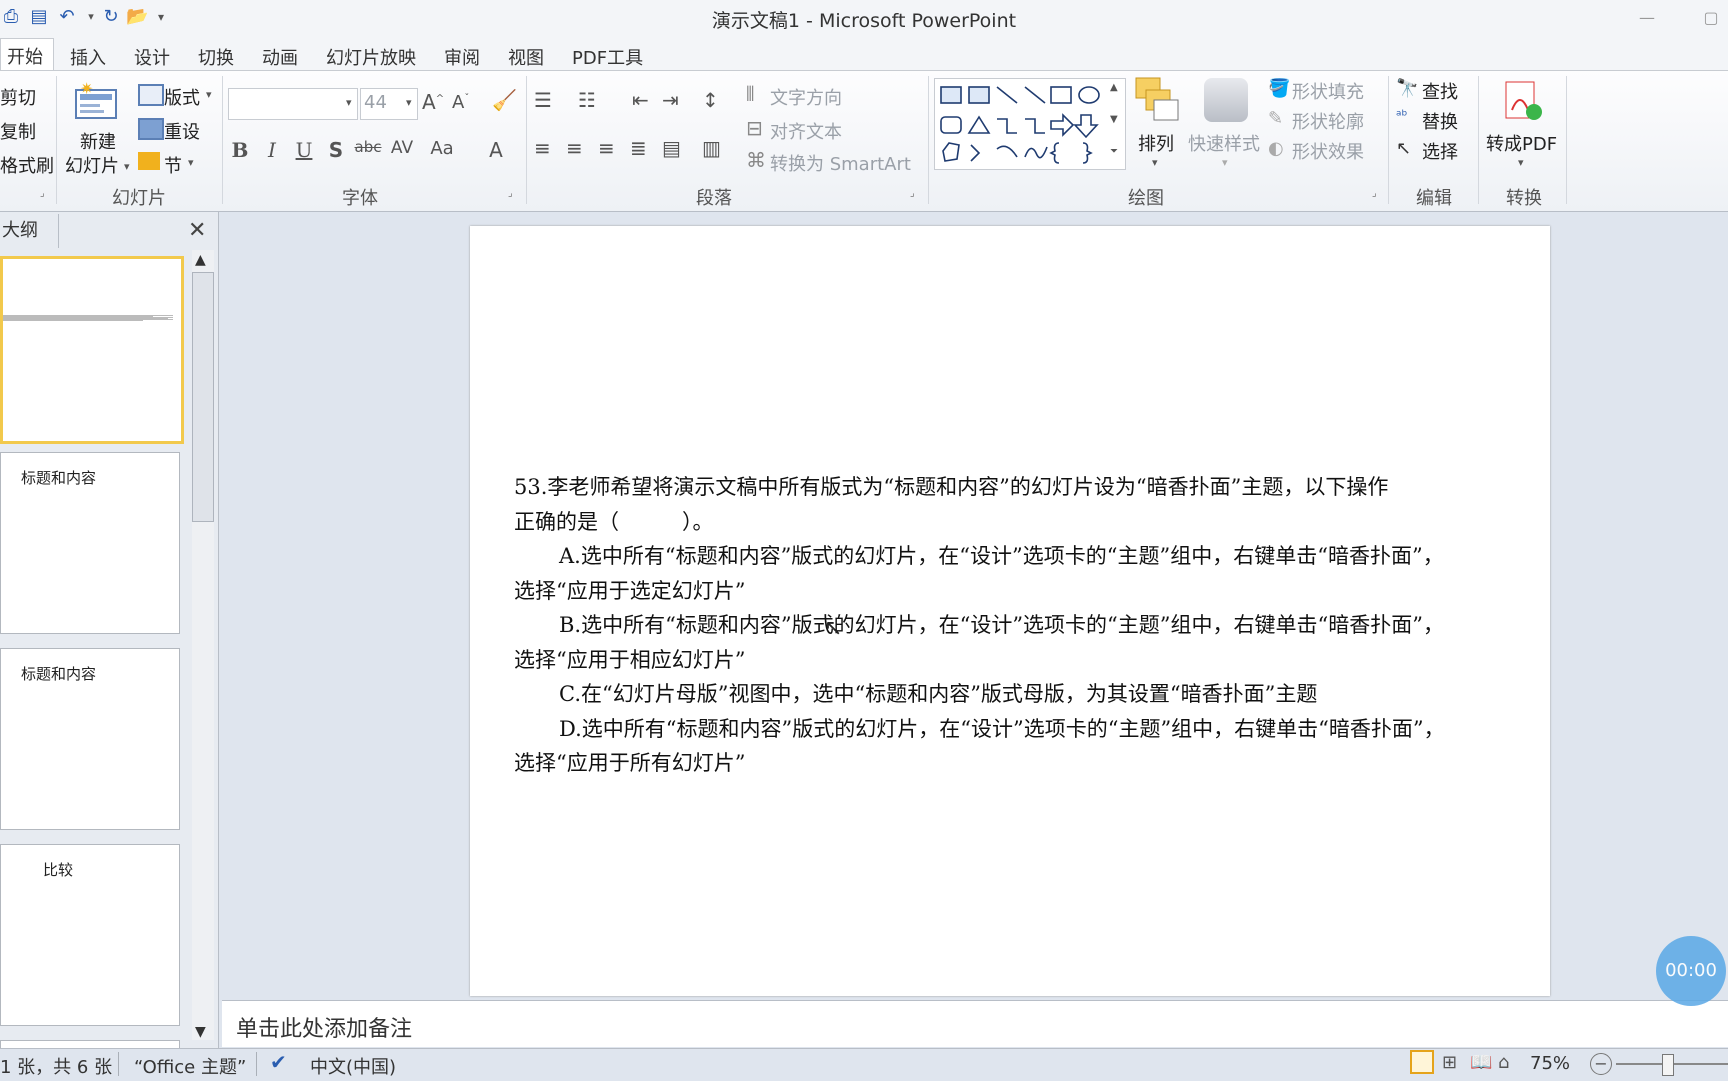 This screenshot has height=1081, width=1728. Describe the element at coordinates (1449, 1062) in the screenshot. I see `slide-sorter-icon: ⊞` at that location.